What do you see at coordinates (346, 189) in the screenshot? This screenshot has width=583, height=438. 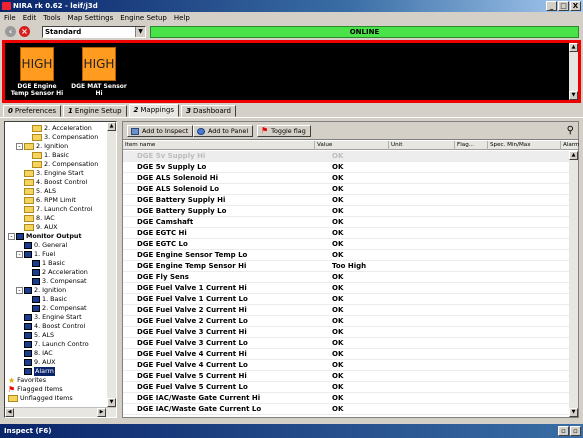 I see `table-row: DGE ALS Solenoid Lo OK` at bounding box center [346, 189].